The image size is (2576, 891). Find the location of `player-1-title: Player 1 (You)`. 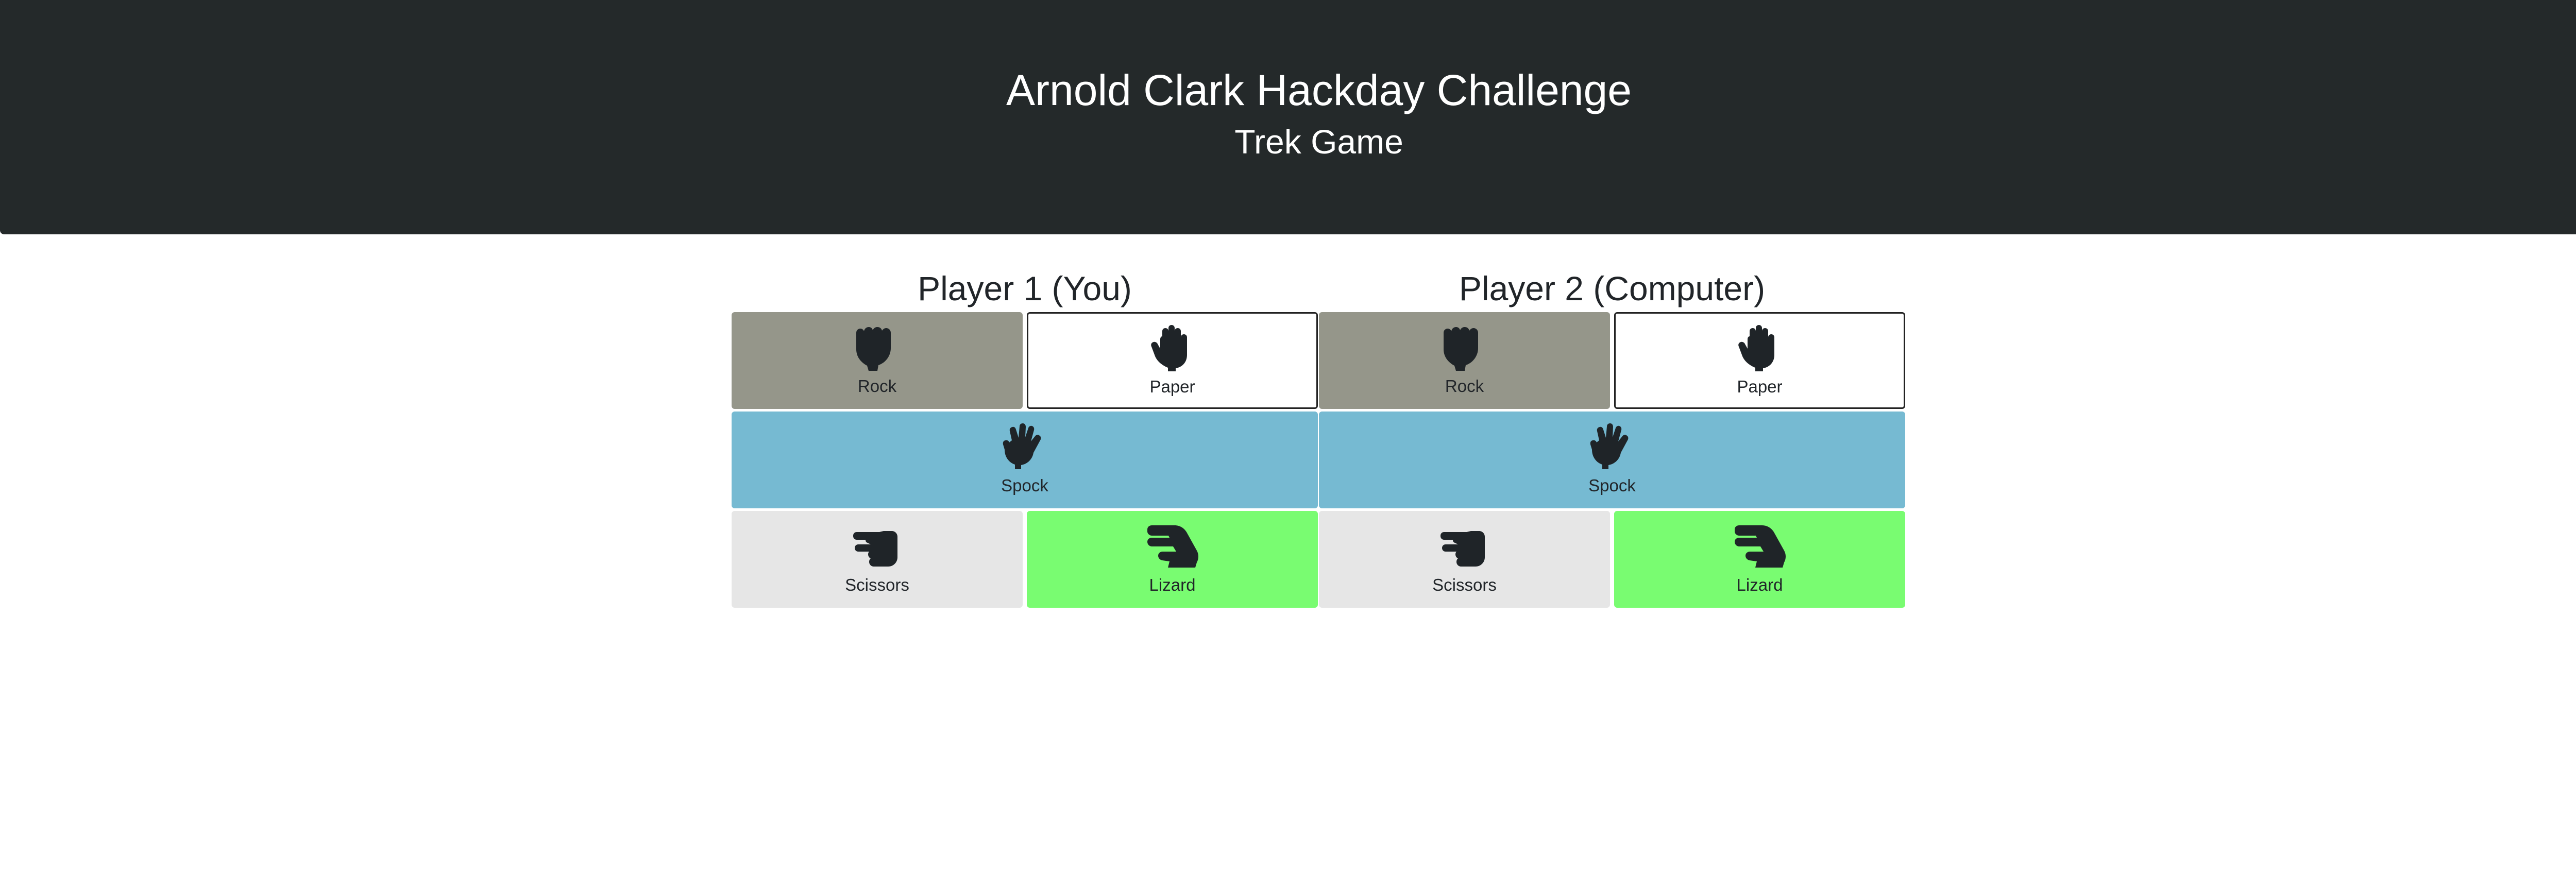

player-1-title: Player 1 (You) is located at coordinates (1025, 288).